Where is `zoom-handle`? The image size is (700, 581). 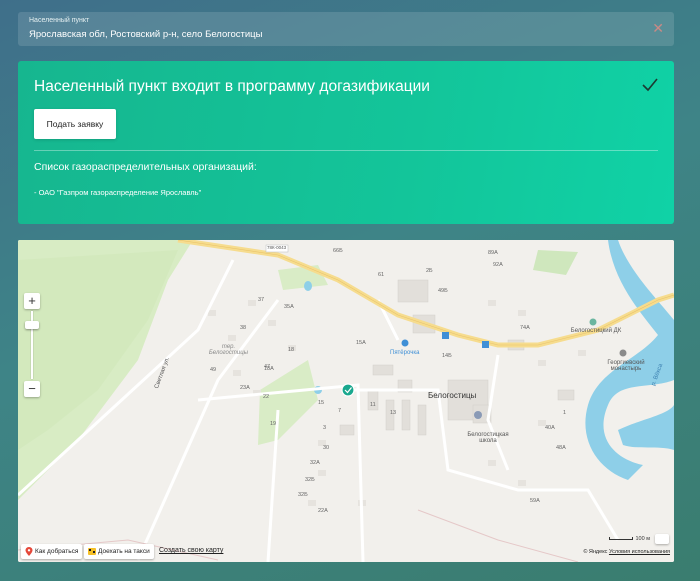 zoom-handle is located at coordinates (32, 325).